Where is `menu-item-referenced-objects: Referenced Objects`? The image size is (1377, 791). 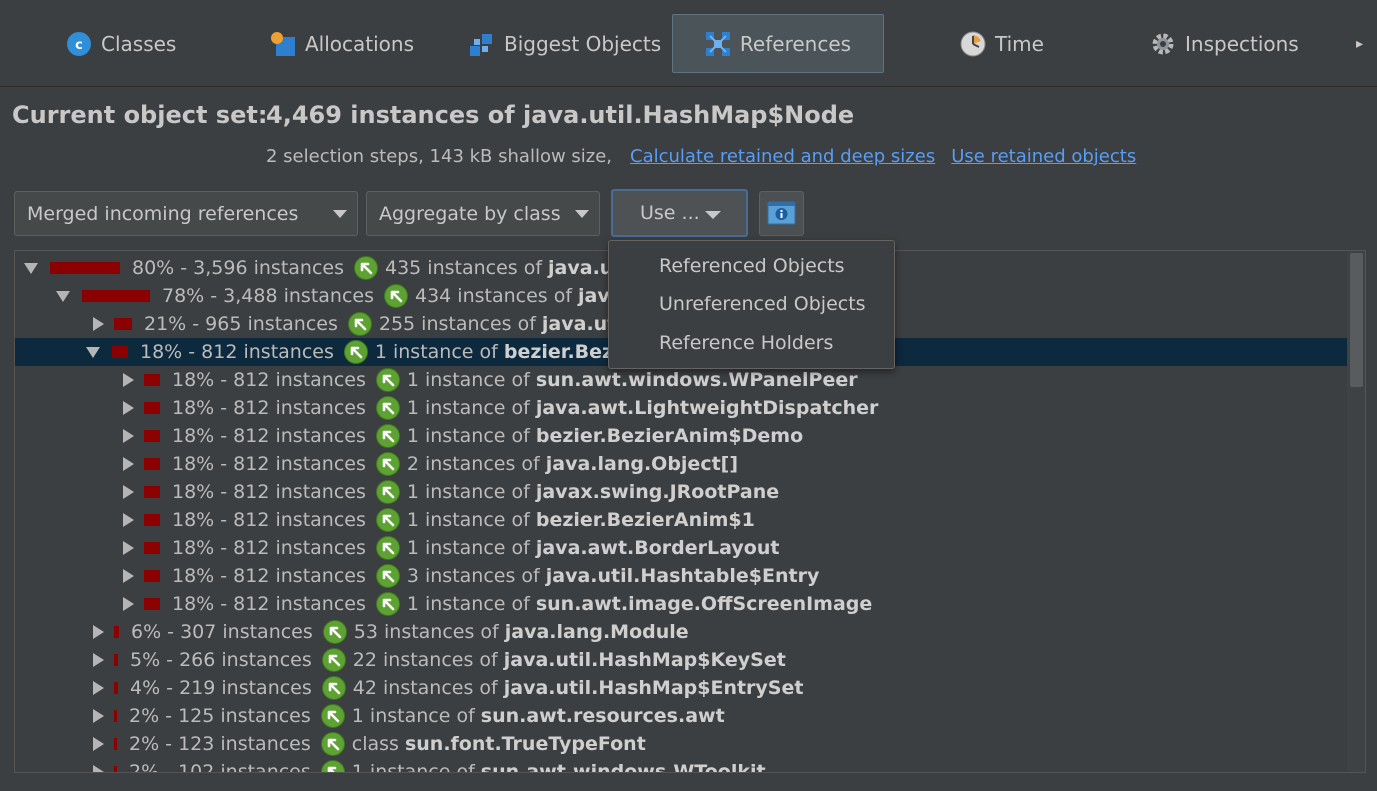 menu-item-referenced-objects: Referenced Objects is located at coordinates (752, 266).